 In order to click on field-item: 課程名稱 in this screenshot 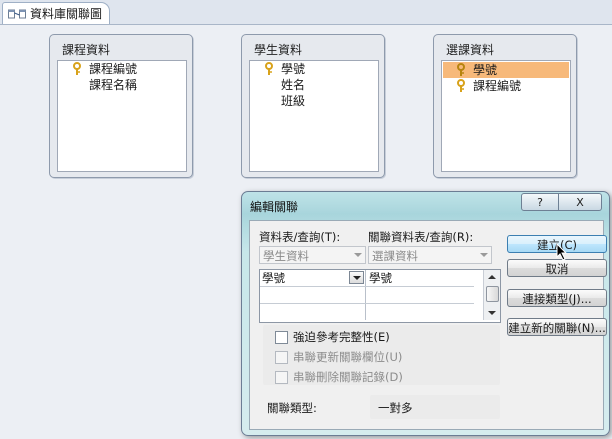, I will do `click(122, 85)`.